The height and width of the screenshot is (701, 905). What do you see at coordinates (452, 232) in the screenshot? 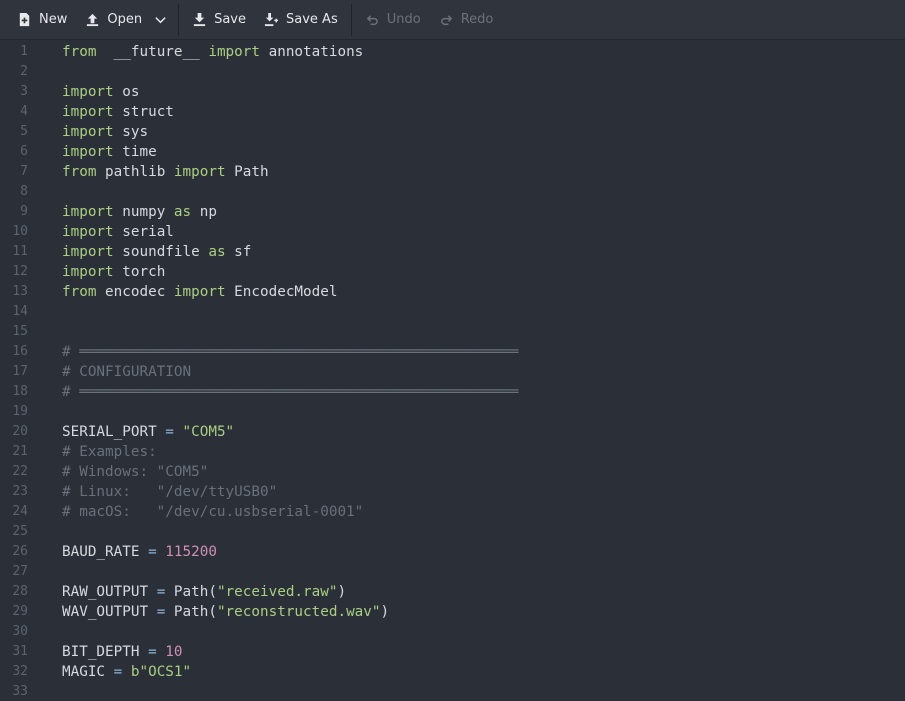
I see `code-line: 10 import serial` at bounding box center [452, 232].